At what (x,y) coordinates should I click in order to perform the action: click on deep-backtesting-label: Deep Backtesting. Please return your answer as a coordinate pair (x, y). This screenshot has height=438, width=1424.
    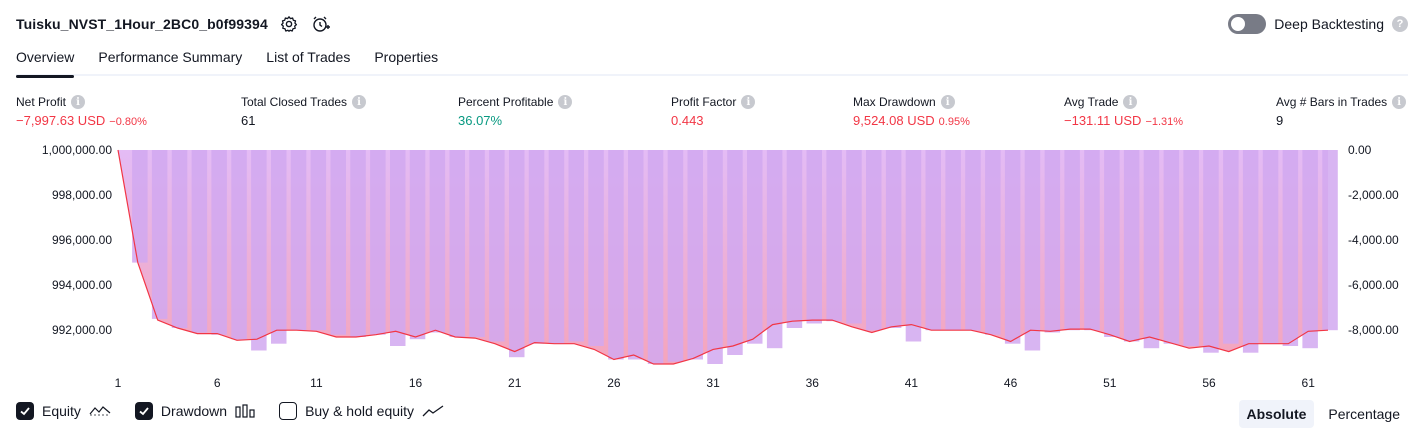
    Looking at the image, I should click on (1329, 24).